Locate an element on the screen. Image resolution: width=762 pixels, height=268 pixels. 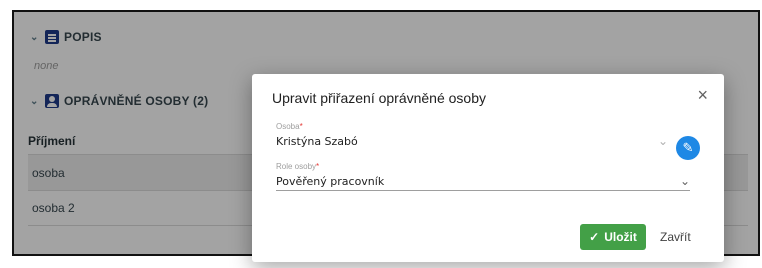
person-label: Osoba* is located at coordinates (289, 126).